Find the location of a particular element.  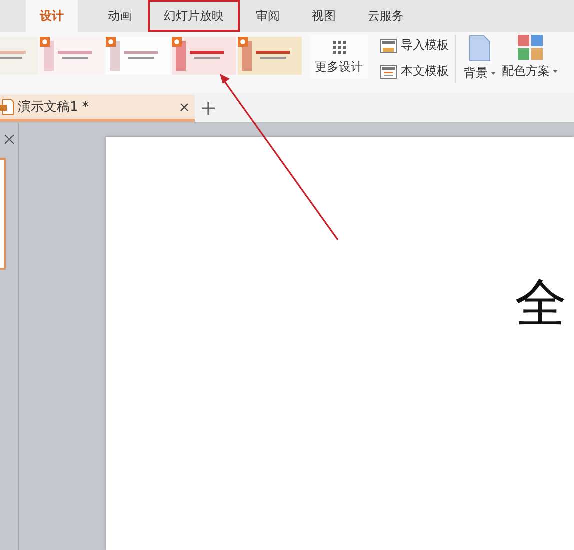

slide-text: 全 is located at coordinates (541, 304).